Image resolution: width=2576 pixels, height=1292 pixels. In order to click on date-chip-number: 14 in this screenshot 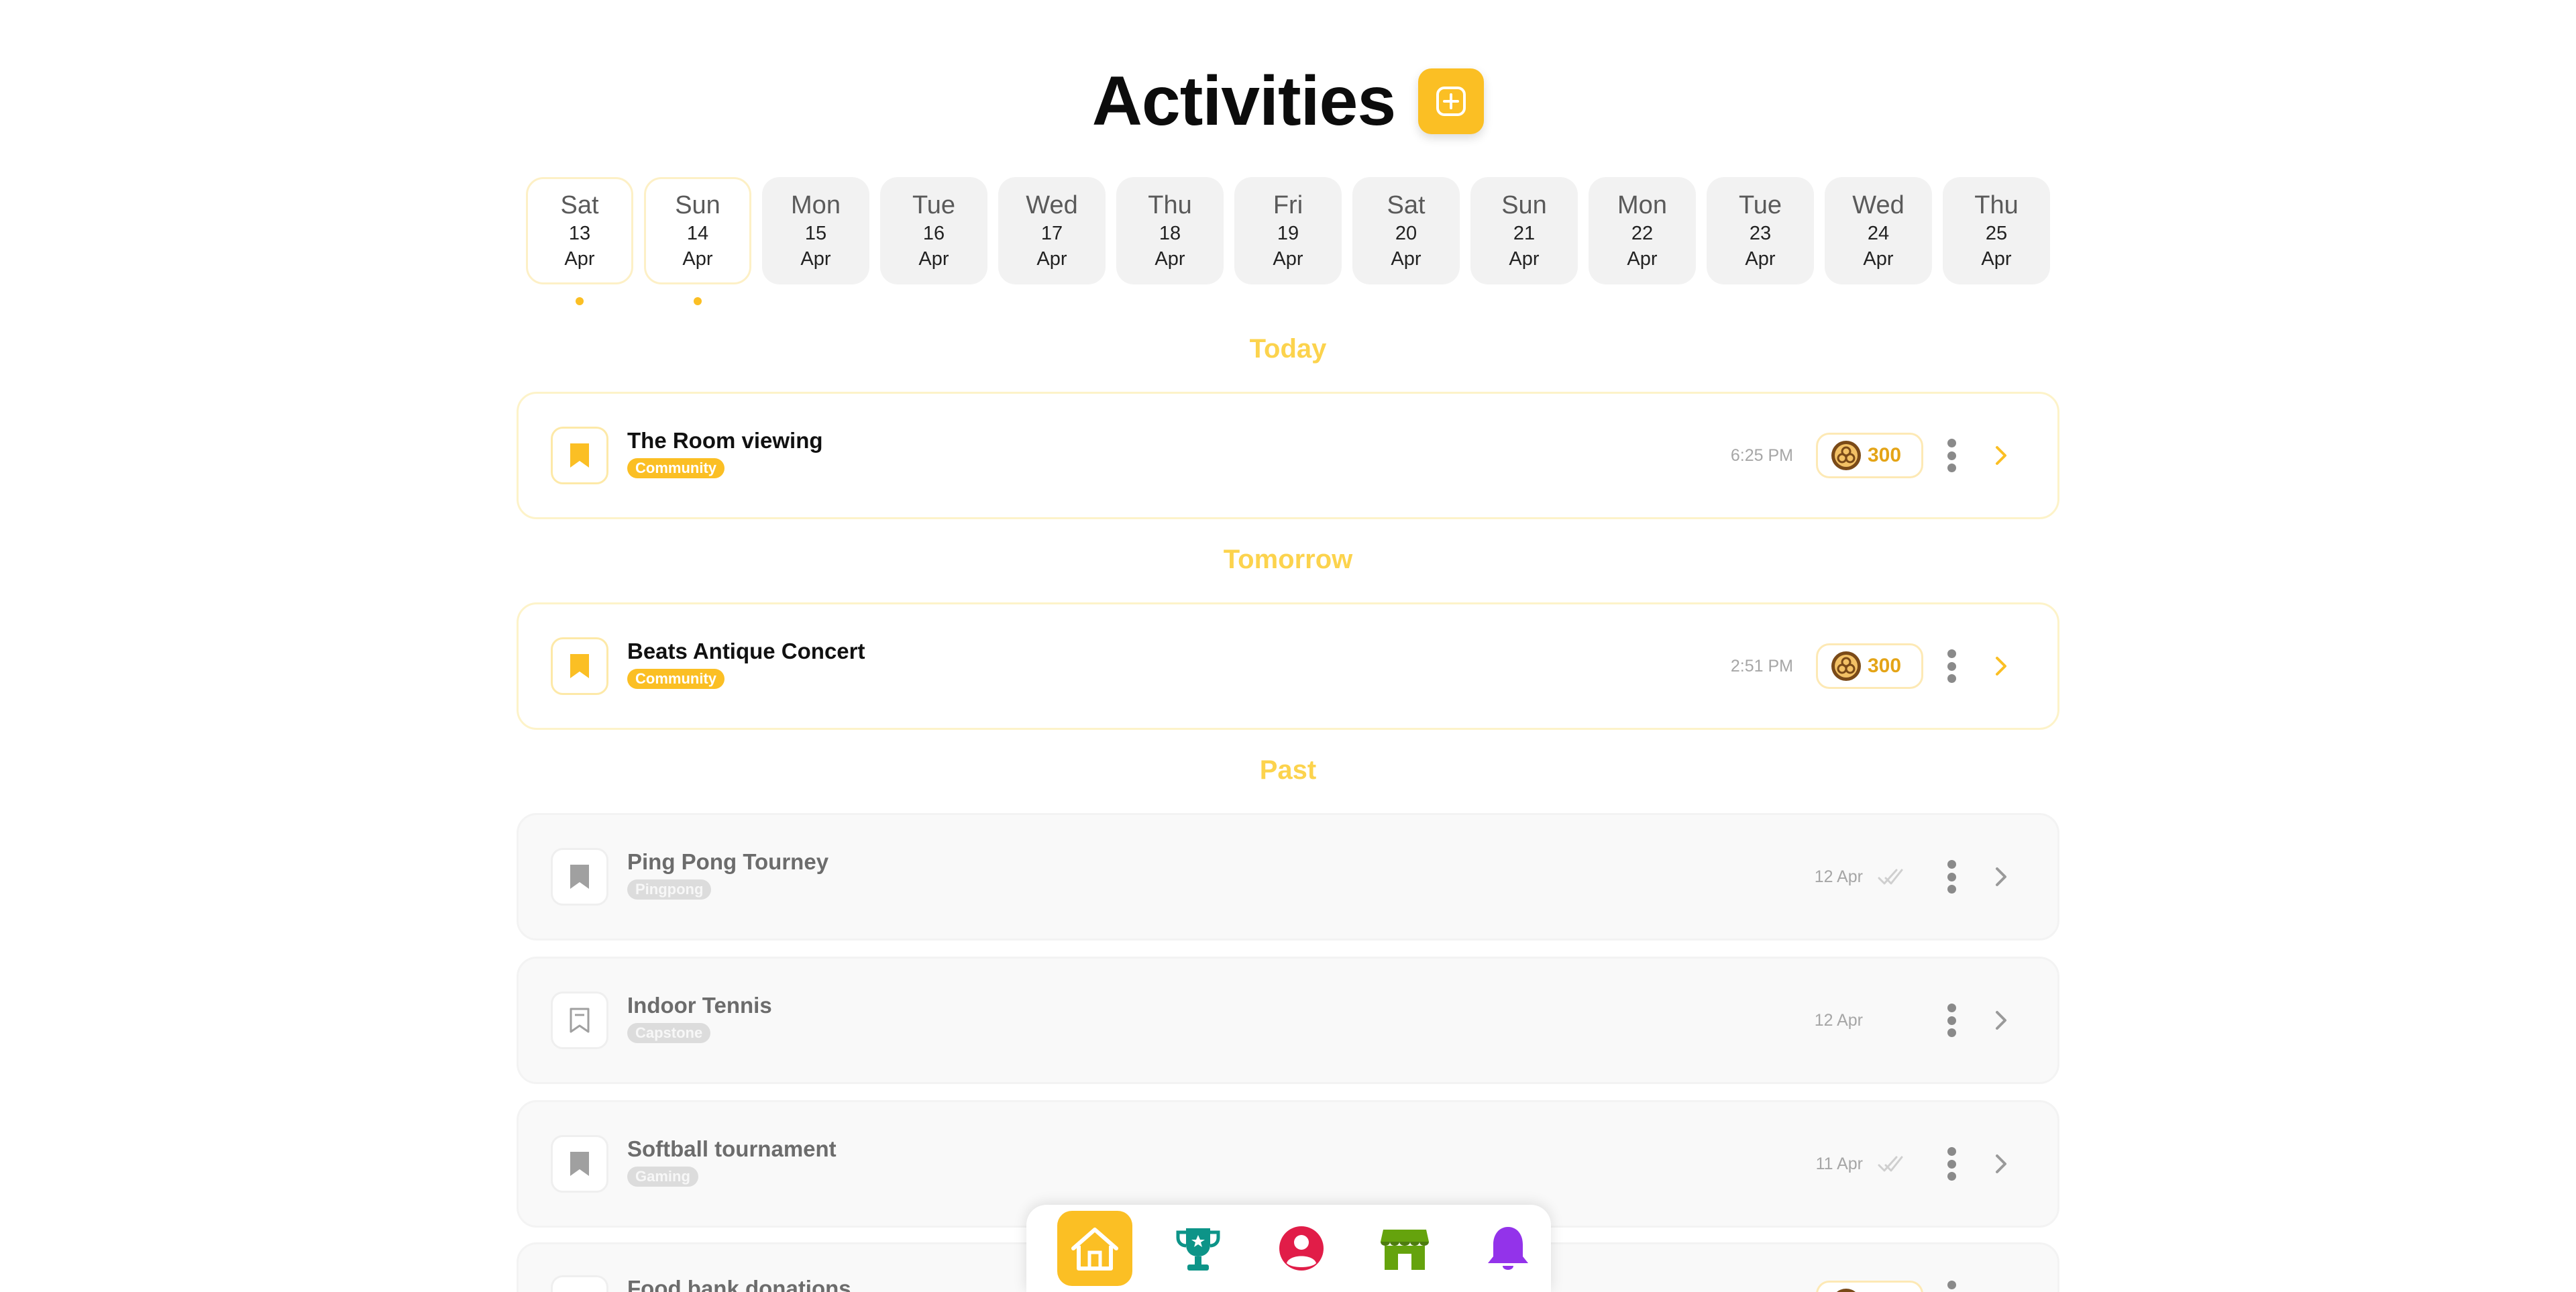, I will do `click(697, 233)`.